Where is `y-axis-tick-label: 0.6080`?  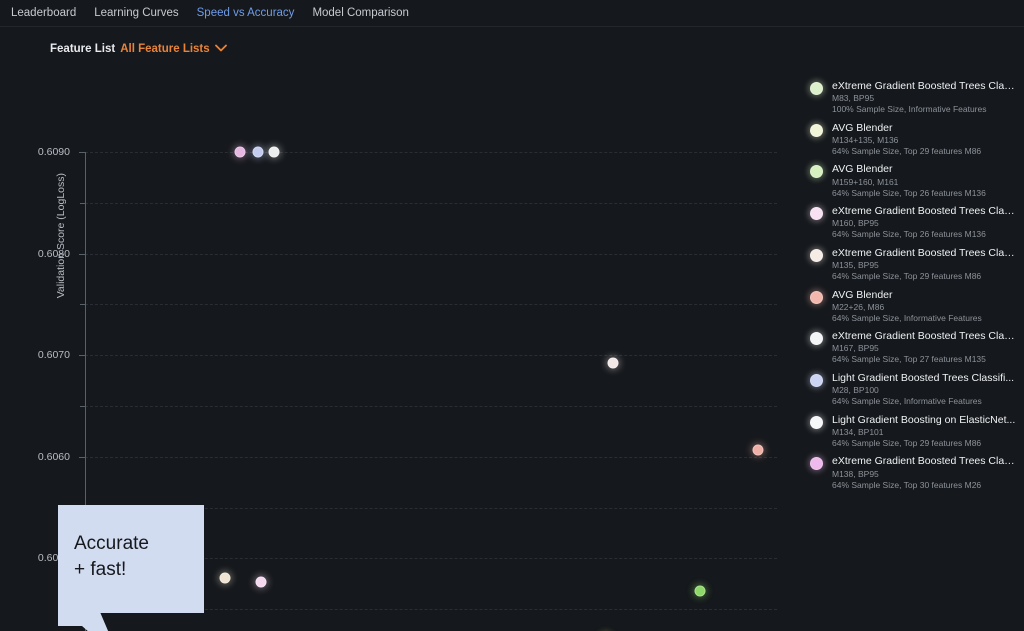
y-axis-tick-label: 0.6080 is located at coordinates (53, 253).